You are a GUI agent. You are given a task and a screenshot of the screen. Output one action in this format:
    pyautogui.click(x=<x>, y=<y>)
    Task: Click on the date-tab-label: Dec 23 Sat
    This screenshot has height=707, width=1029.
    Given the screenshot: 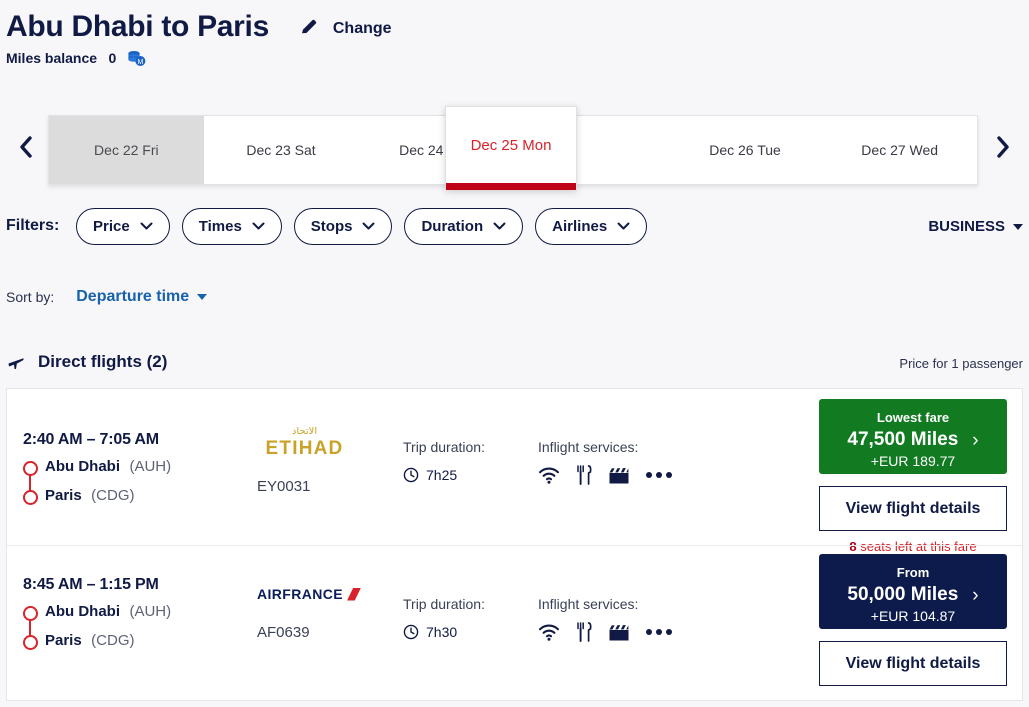 What is the action you would take?
    pyautogui.click(x=281, y=150)
    